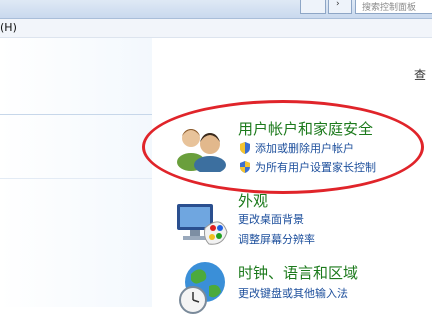  I want to click on search-placeholder: 搜索控制面板, so click(389, 8).